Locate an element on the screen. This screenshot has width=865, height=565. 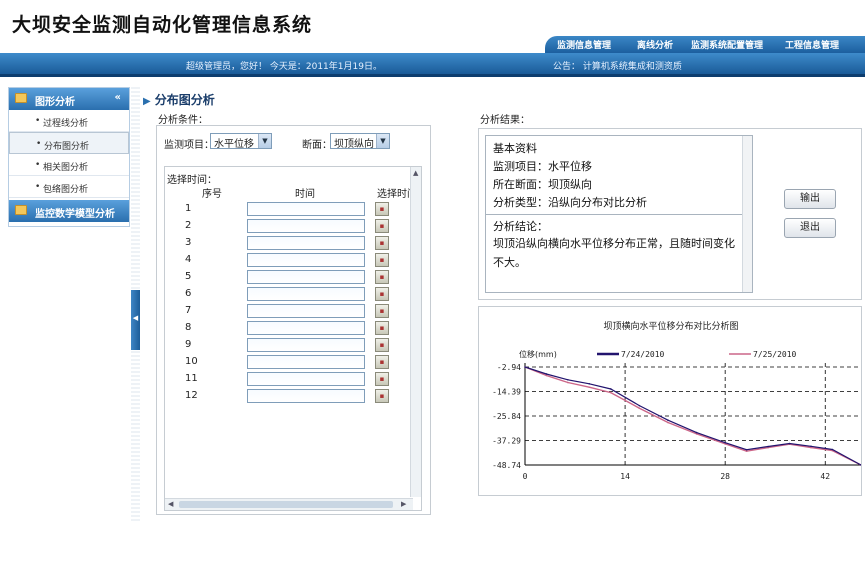
sidebar-toggle-handle: ◀ is located at coordinates (135, 320).